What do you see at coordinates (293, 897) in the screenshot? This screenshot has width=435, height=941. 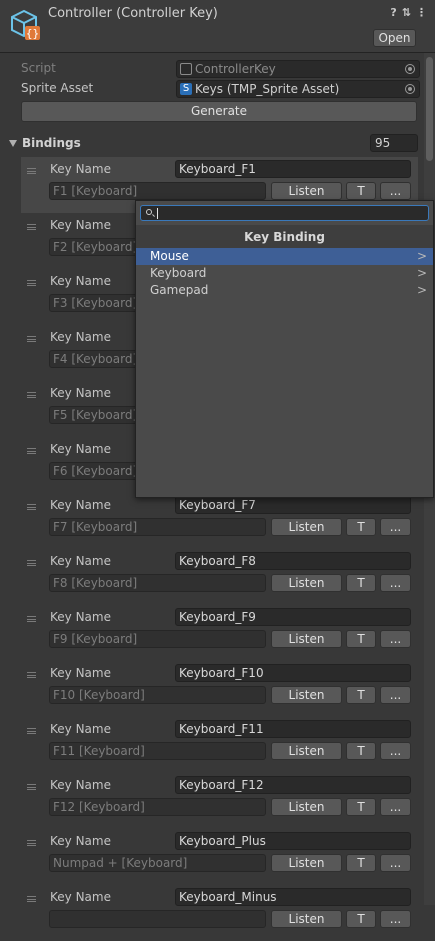 I see `key-name-field: Keyboard_Minus` at bounding box center [293, 897].